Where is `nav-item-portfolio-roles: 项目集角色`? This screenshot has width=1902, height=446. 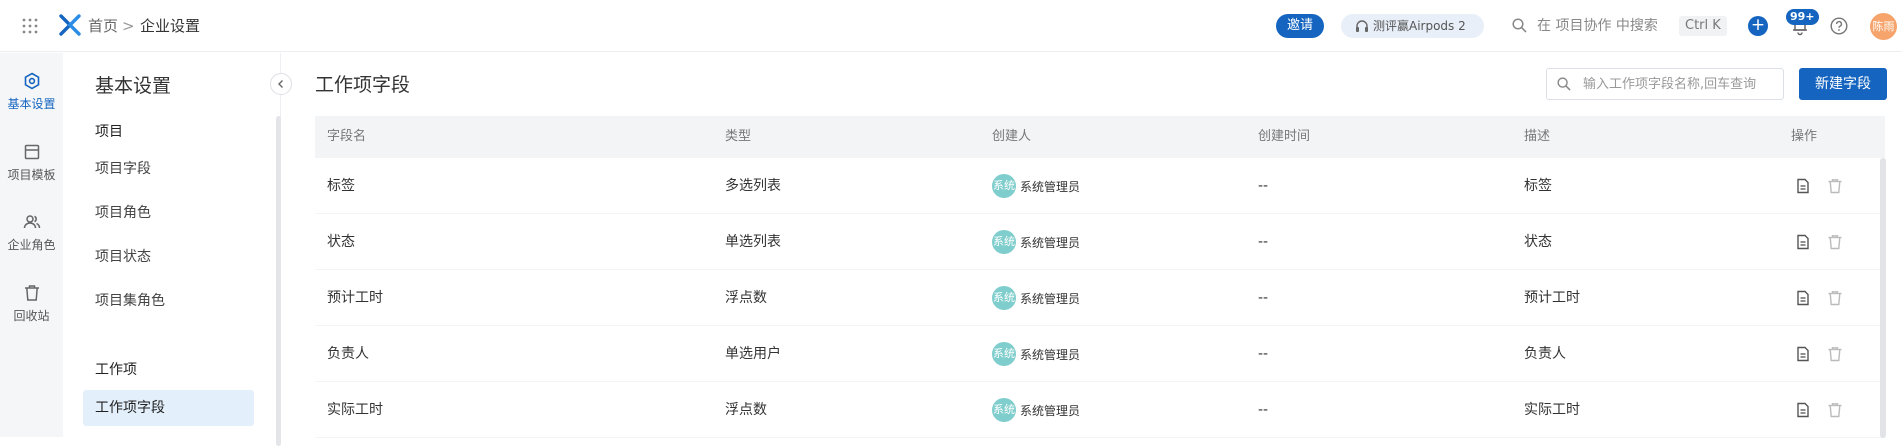 nav-item-portfolio-roles: 项目集角色 is located at coordinates (168, 301).